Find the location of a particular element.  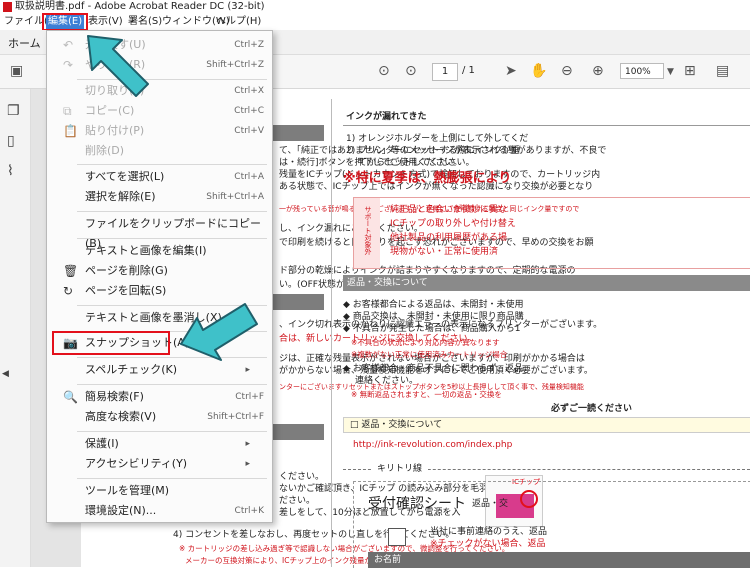

scroll-mode-icon: ▤ is located at coordinates (722, 71).